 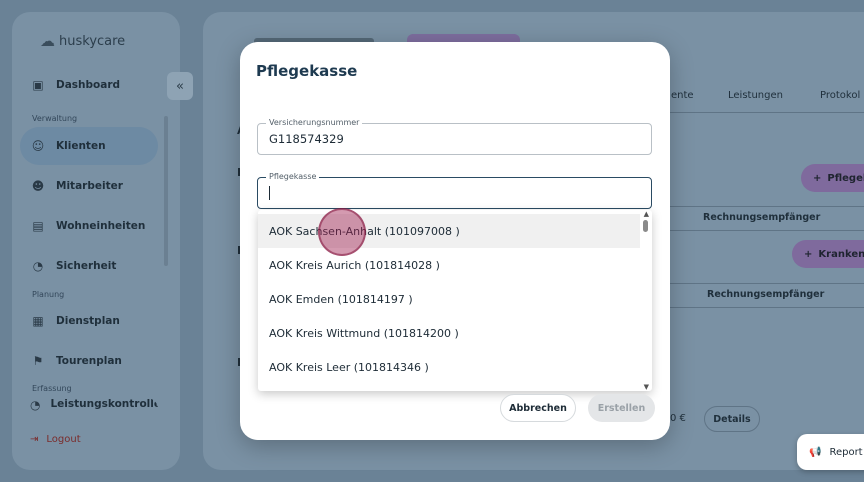 I want to click on sidebar-scrollbar, so click(x=166, y=191).